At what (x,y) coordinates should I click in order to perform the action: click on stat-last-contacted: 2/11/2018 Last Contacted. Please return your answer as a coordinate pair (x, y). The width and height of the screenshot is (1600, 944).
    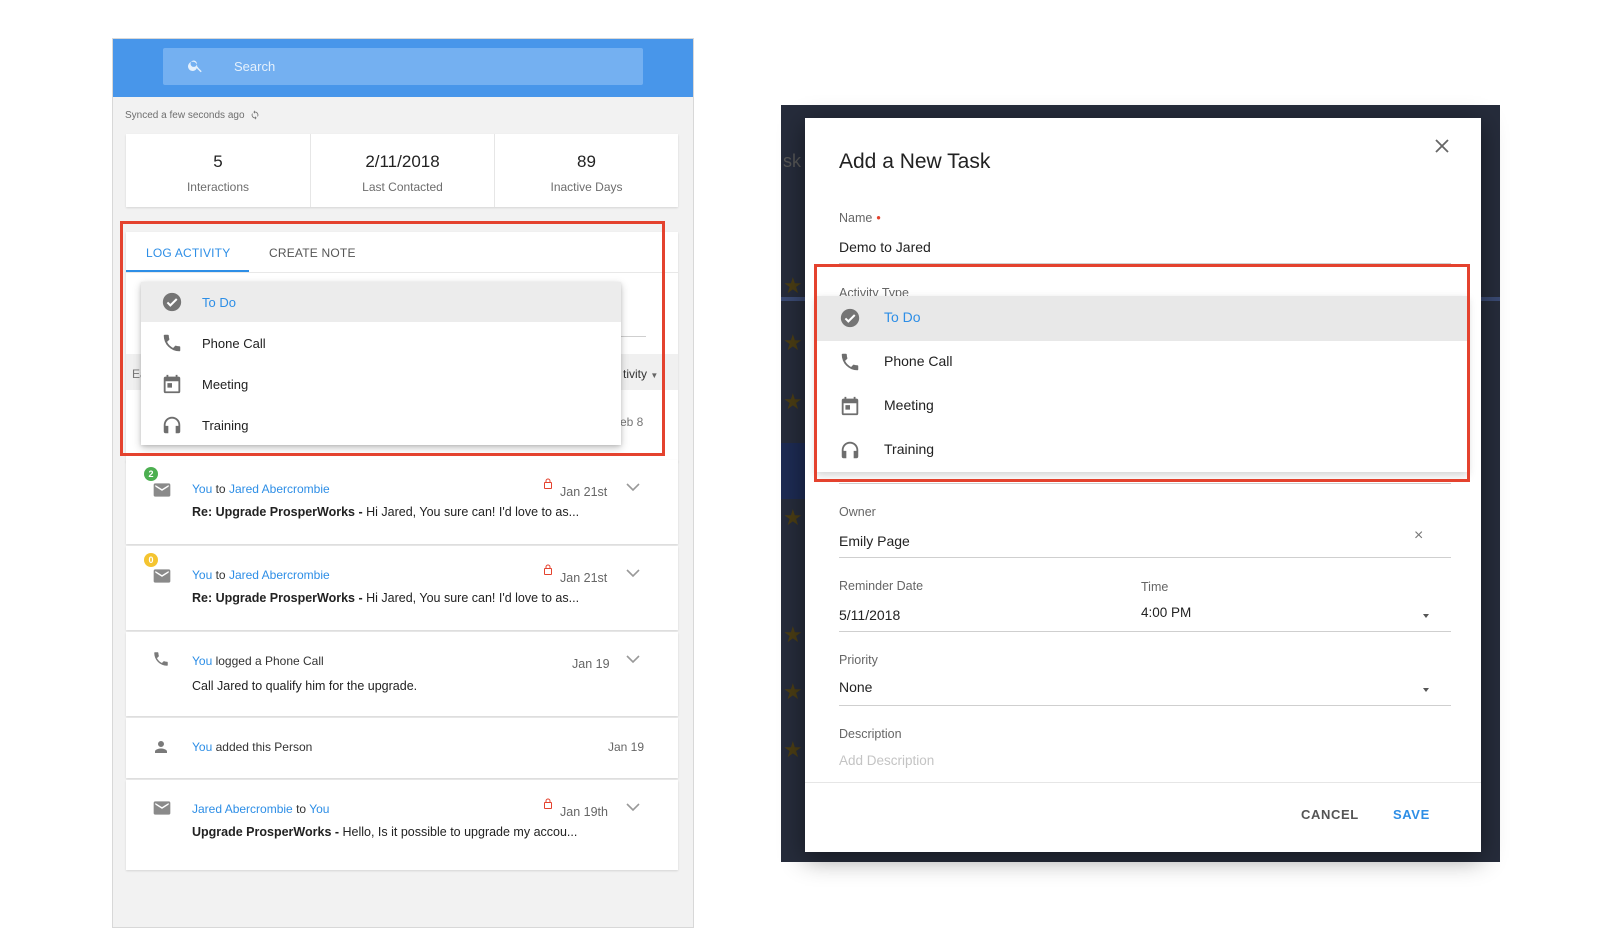
    Looking at the image, I should click on (402, 170).